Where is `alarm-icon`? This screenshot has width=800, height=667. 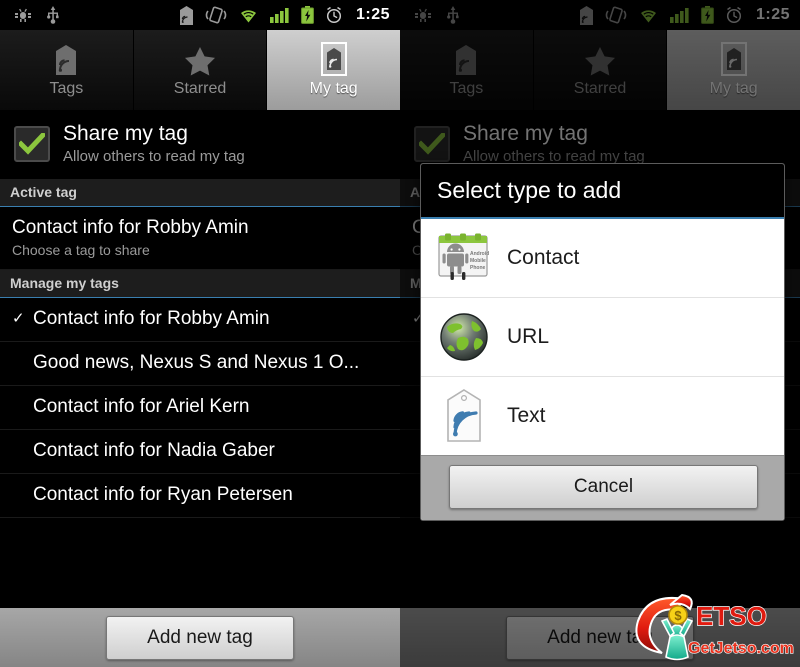 alarm-icon is located at coordinates (334, 15).